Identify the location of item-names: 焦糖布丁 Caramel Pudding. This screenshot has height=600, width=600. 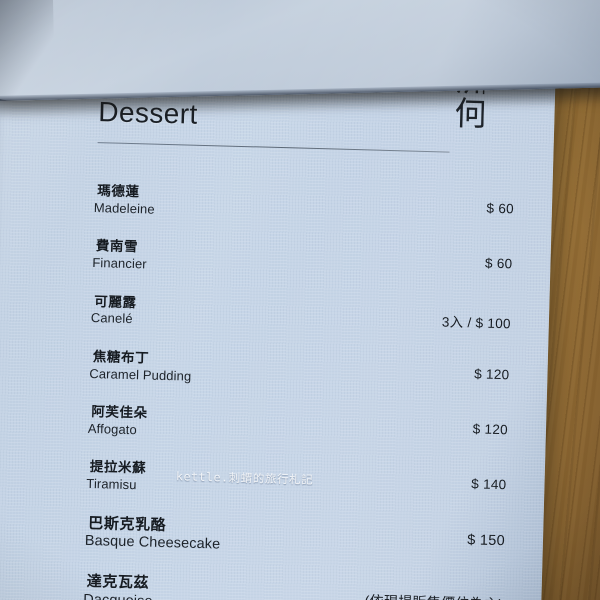
(140, 366).